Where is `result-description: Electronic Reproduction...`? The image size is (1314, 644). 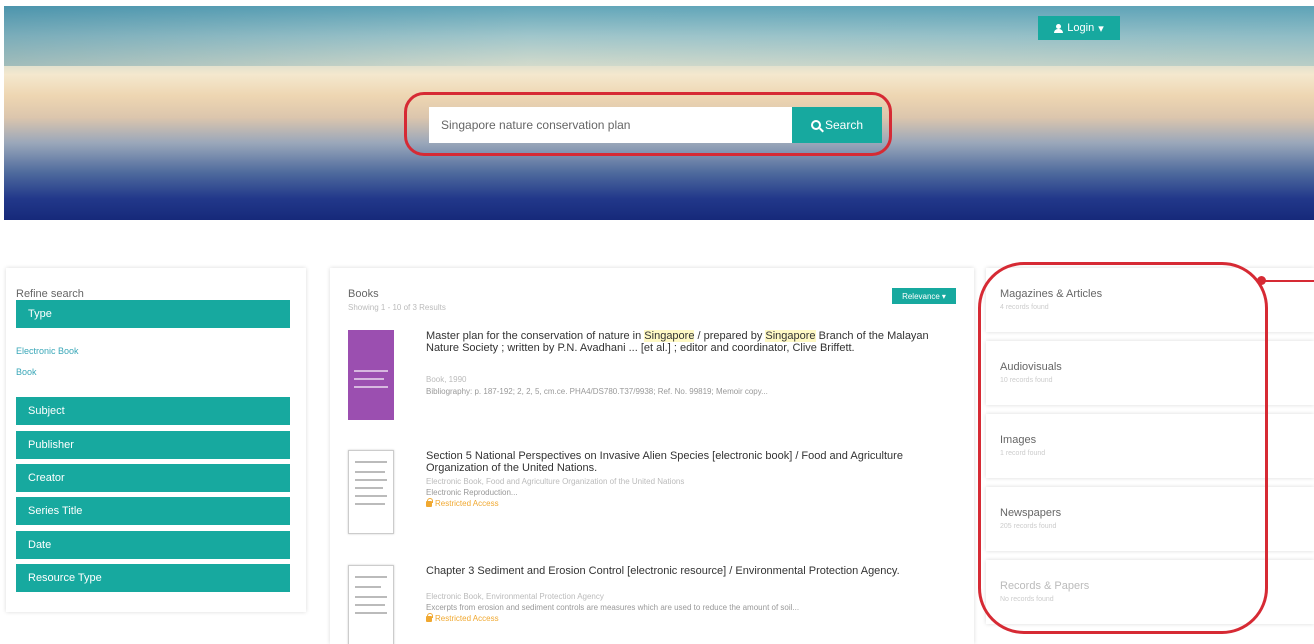 result-description: Electronic Reproduction... is located at coordinates (472, 492).